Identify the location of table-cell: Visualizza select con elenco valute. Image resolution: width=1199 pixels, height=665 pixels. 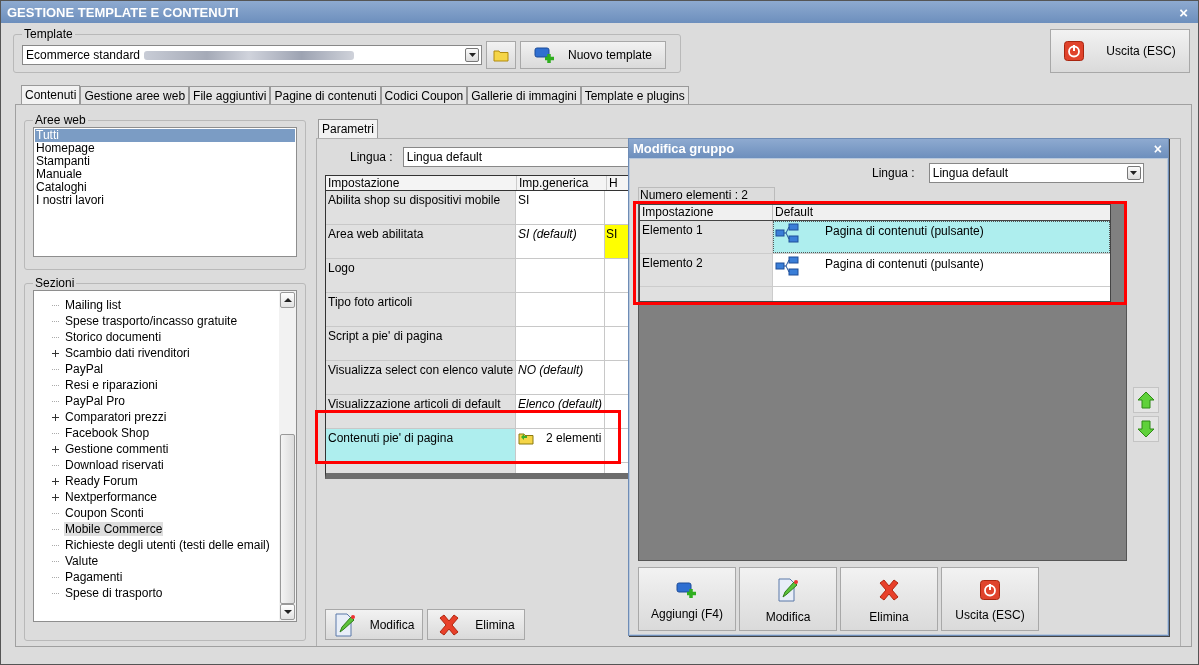
(421, 377).